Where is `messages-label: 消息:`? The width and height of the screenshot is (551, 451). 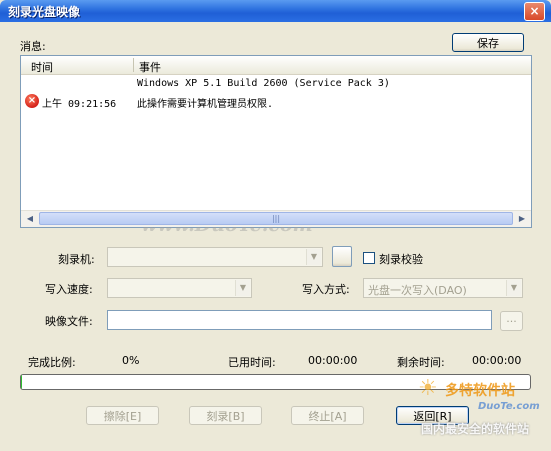
messages-label: 消息: is located at coordinates (33, 46).